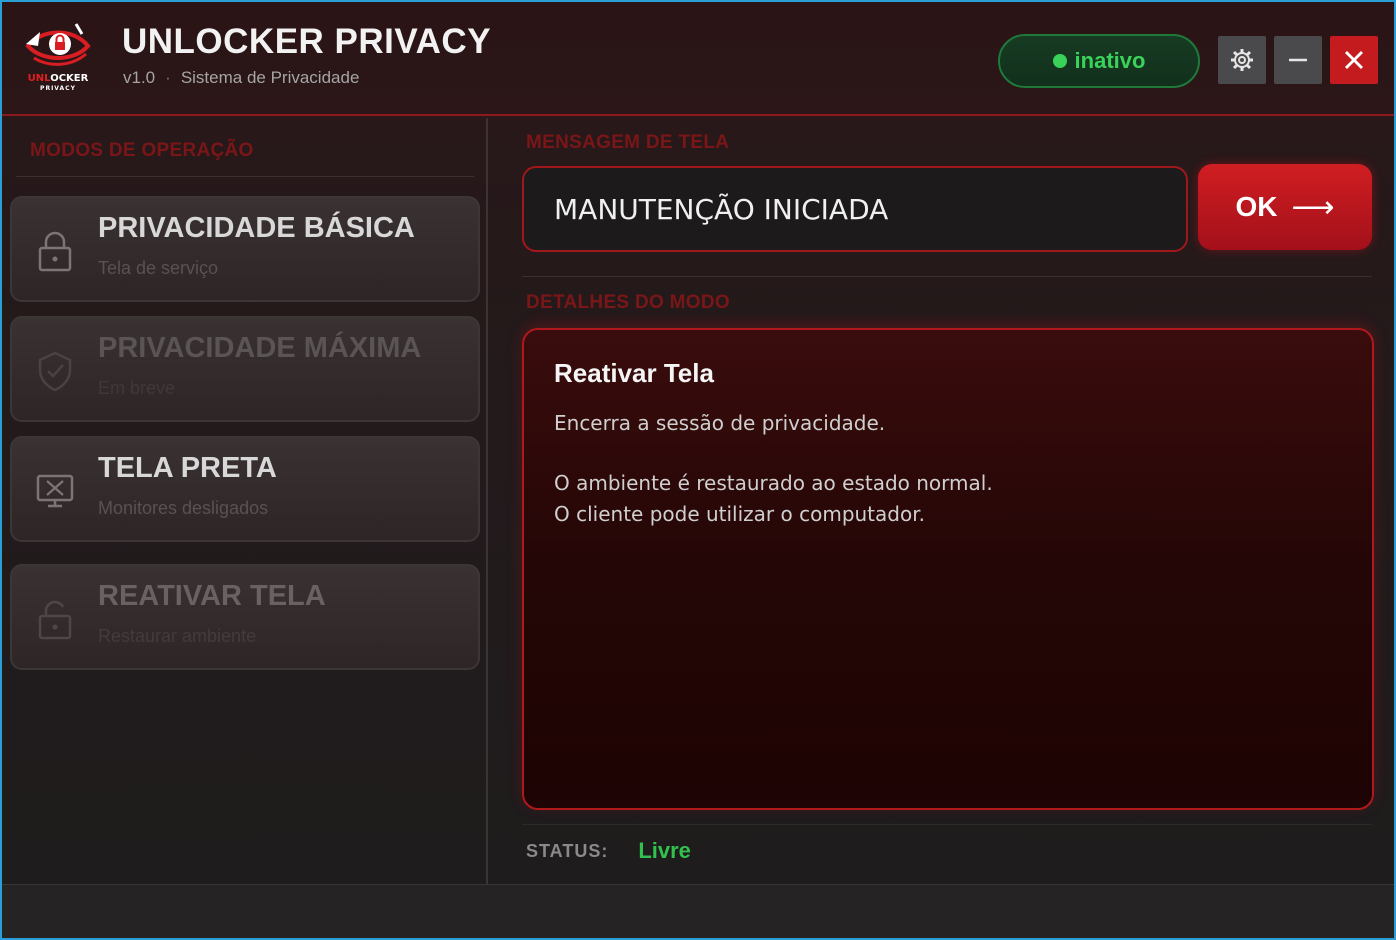 Image resolution: width=1396 pixels, height=940 pixels. What do you see at coordinates (1313, 207) in the screenshot?
I see `arrow-right-icon: ⟶` at bounding box center [1313, 207].